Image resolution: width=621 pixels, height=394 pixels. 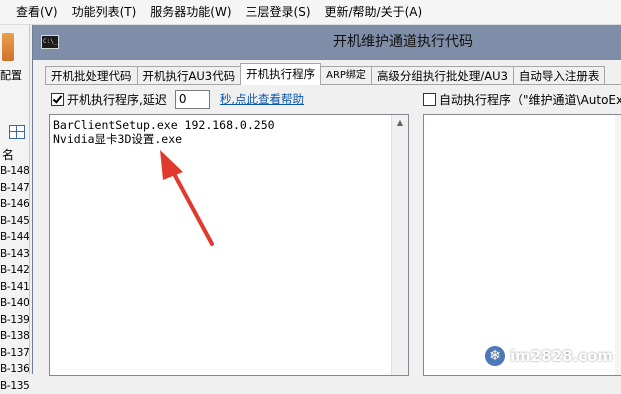 I want to click on list-item: B-135, so click(x=14, y=386).